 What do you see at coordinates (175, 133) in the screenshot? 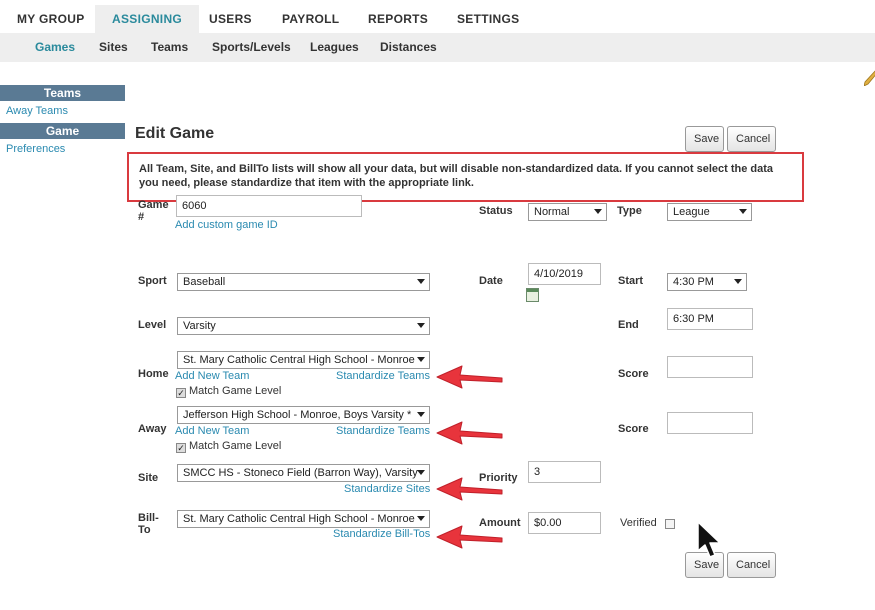
I see `page-title: Edit Game` at bounding box center [175, 133].